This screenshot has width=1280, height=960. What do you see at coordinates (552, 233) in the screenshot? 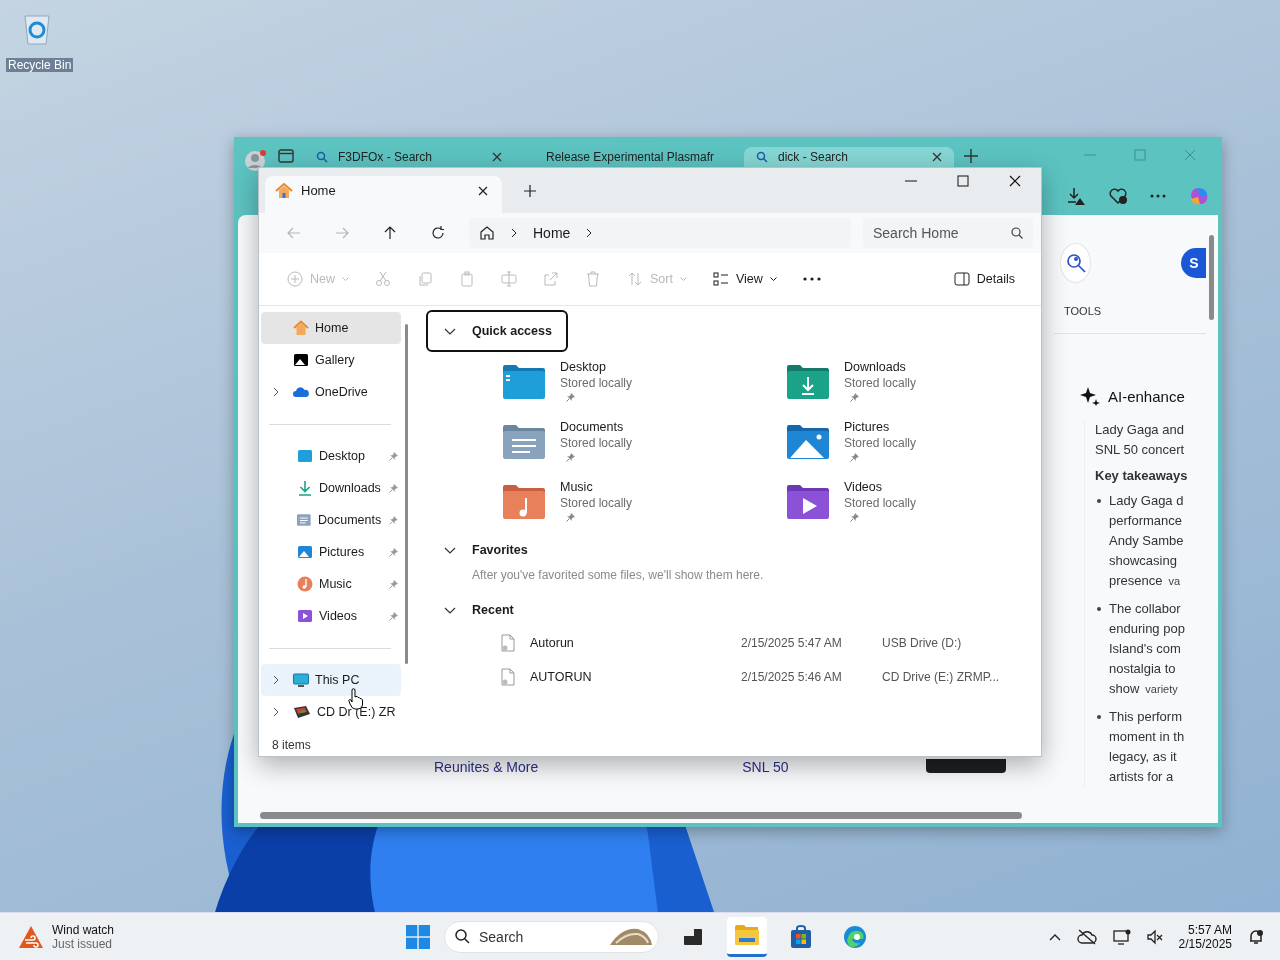
I see `breadcrumb: Home` at bounding box center [552, 233].